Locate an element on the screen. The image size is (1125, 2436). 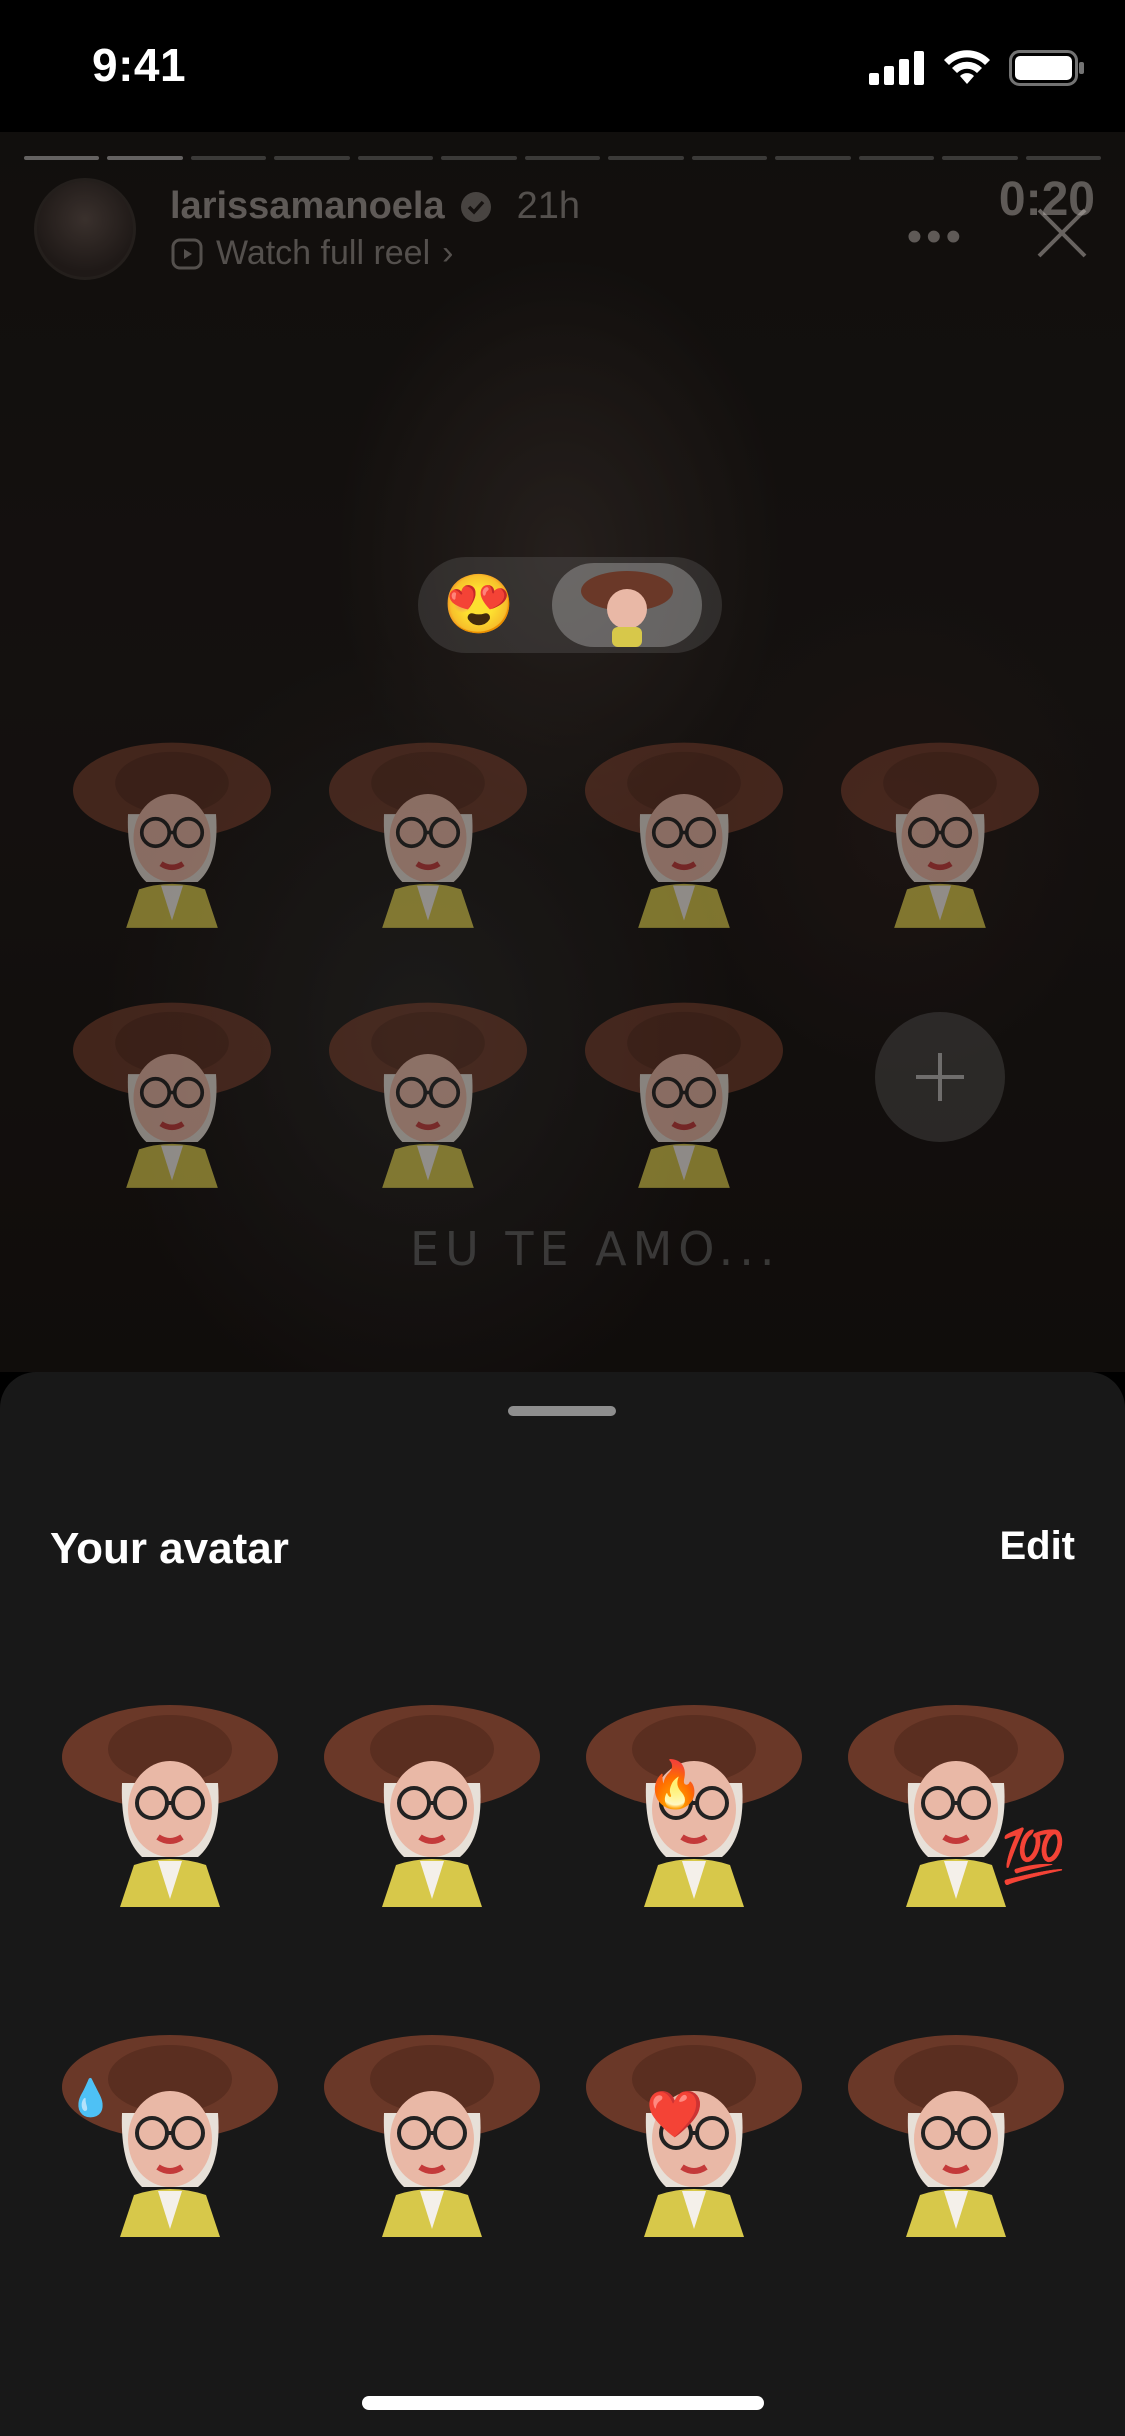
status-icons is located at coordinates (977, 68).